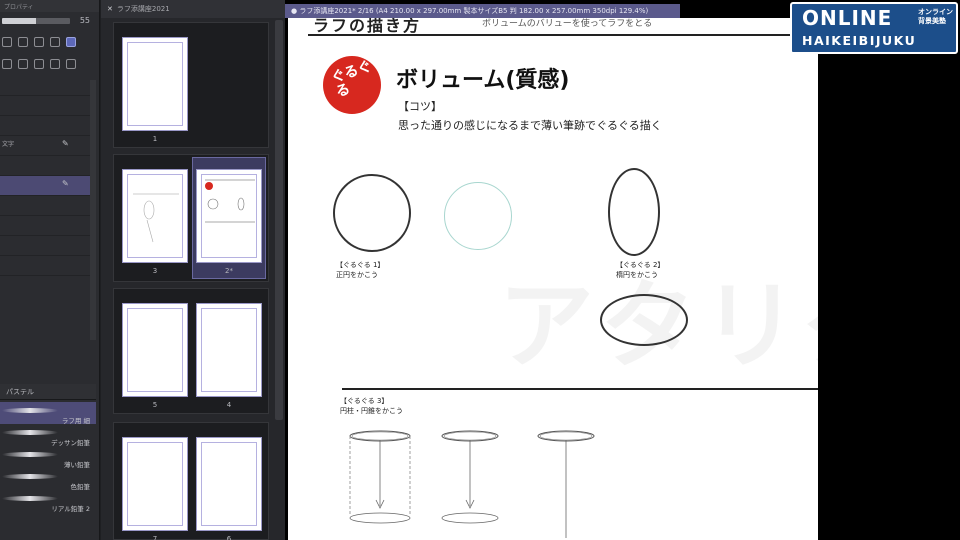 Image resolution: width=960 pixels, height=540 pixels. I want to click on page-number: 5, so click(155, 405).